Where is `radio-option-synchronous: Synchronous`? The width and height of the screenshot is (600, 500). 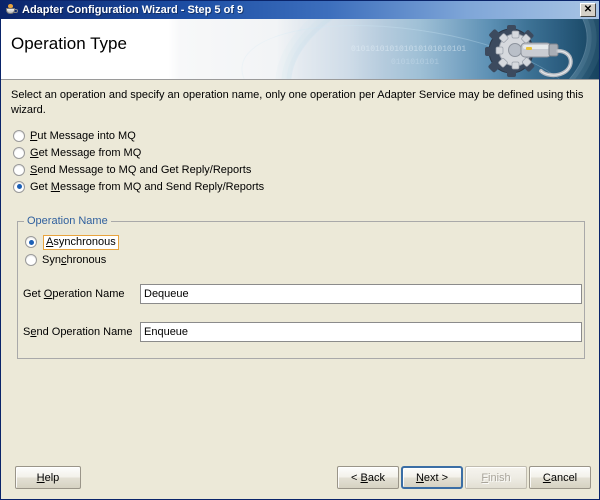
radio-option-synchronous: Synchronous is located at coordinates (65, 260).